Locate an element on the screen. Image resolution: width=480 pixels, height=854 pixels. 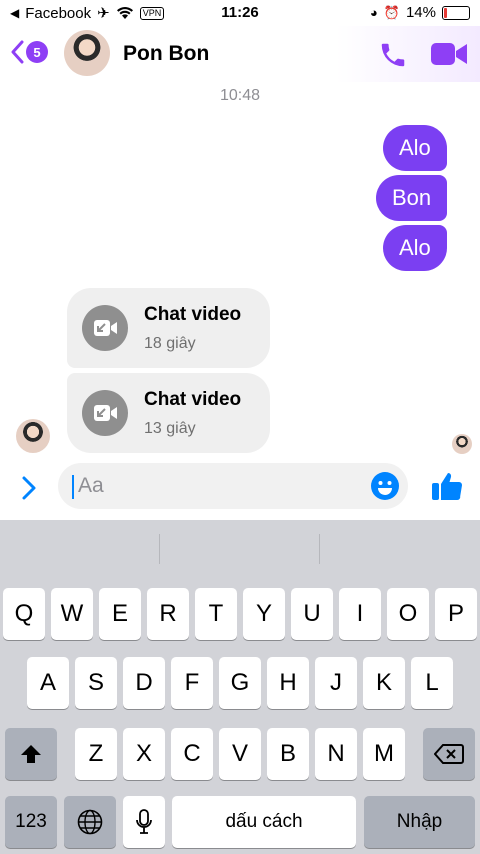
text-cursor is located at coordinates (73, 487).